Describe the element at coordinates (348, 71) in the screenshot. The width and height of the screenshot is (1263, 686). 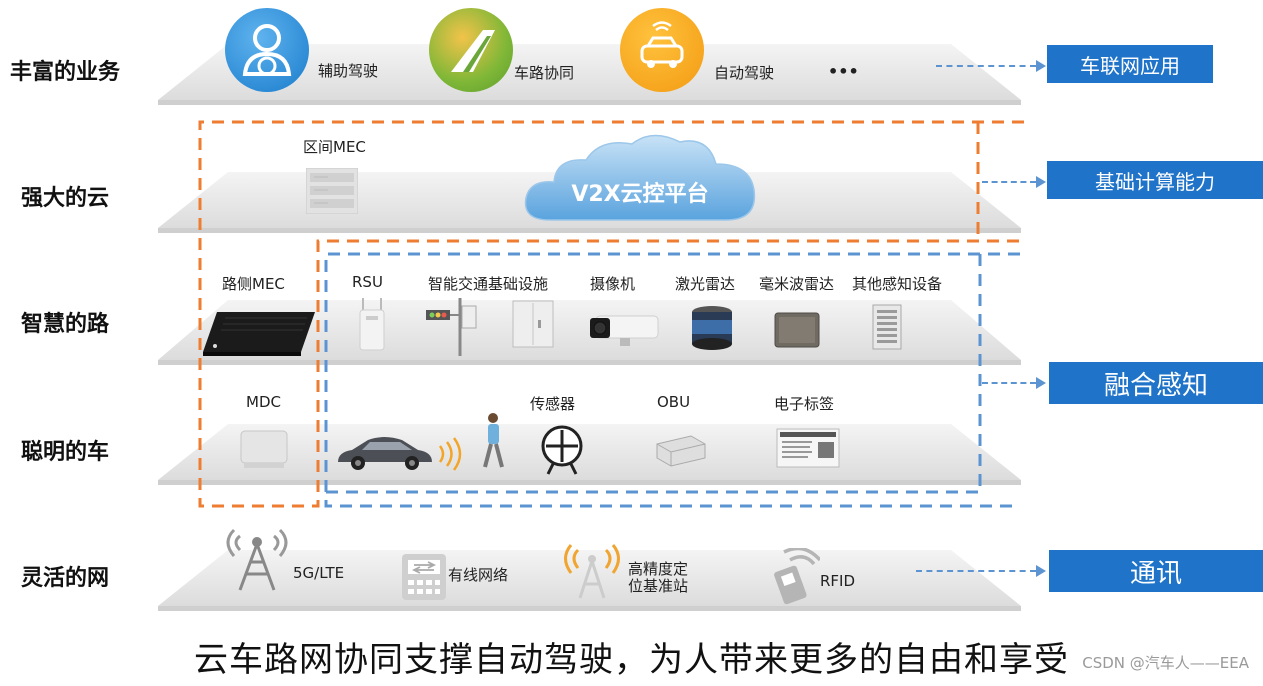
I see `business-item-assist: 辅助驾驶` at that location.